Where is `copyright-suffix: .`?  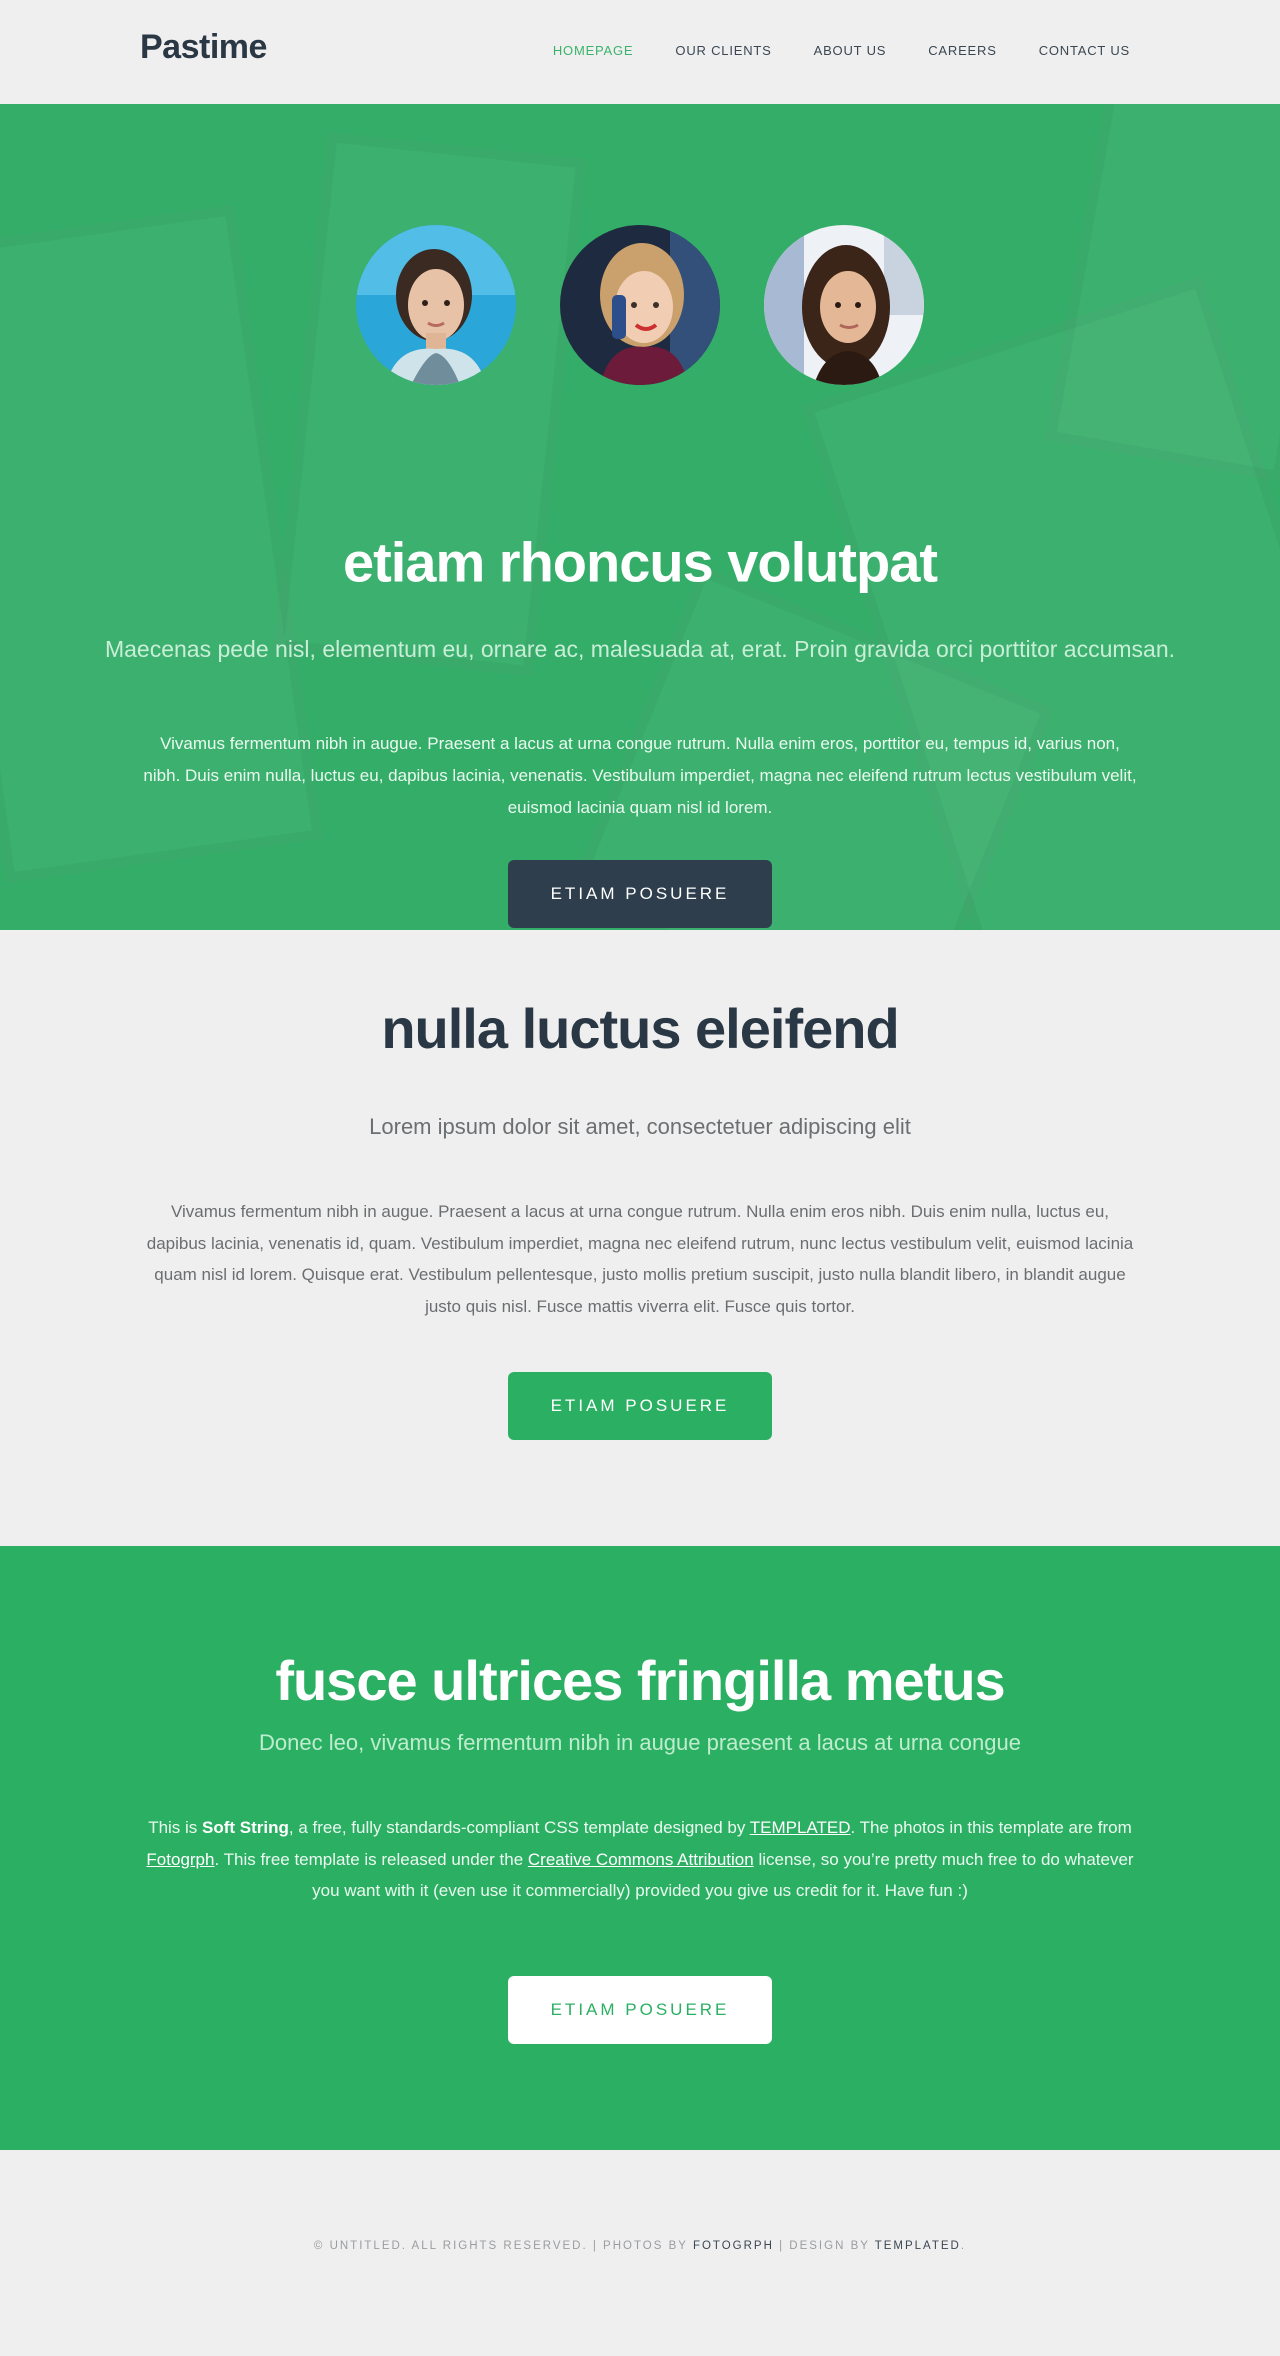
copyright-suffix: . is located at coordinates (963, 2246).